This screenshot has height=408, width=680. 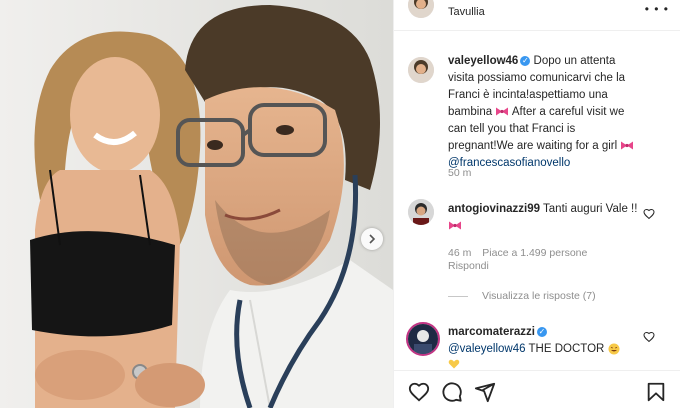 I want to click on comment-item: marcomaterazzi ✓ @valeyellow46 THE DOCTOR, so click(x=546, y=349).